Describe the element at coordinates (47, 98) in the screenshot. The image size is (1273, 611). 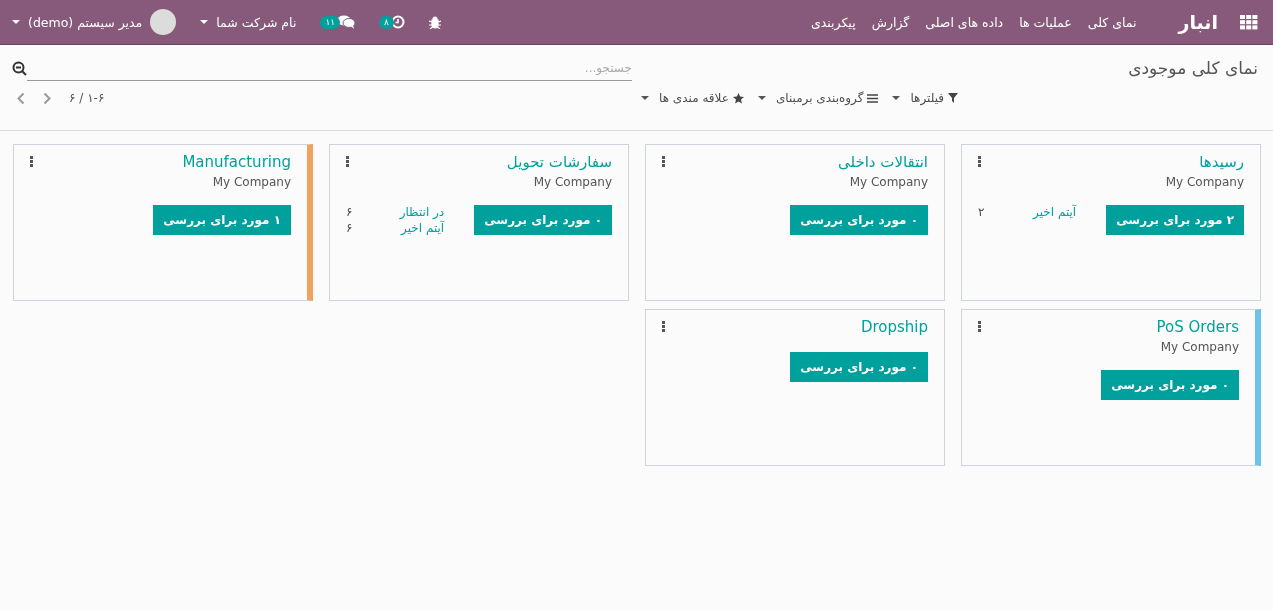
I see `next-page-icon` at that location.